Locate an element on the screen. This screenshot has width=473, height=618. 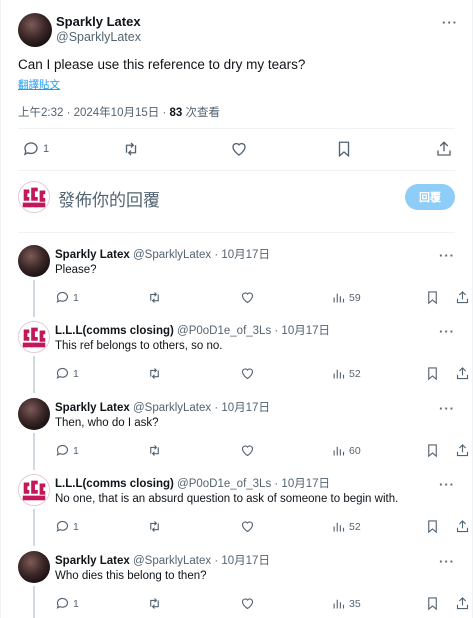
pink-logo-avatar-icon is located at coordinates (34, 337).